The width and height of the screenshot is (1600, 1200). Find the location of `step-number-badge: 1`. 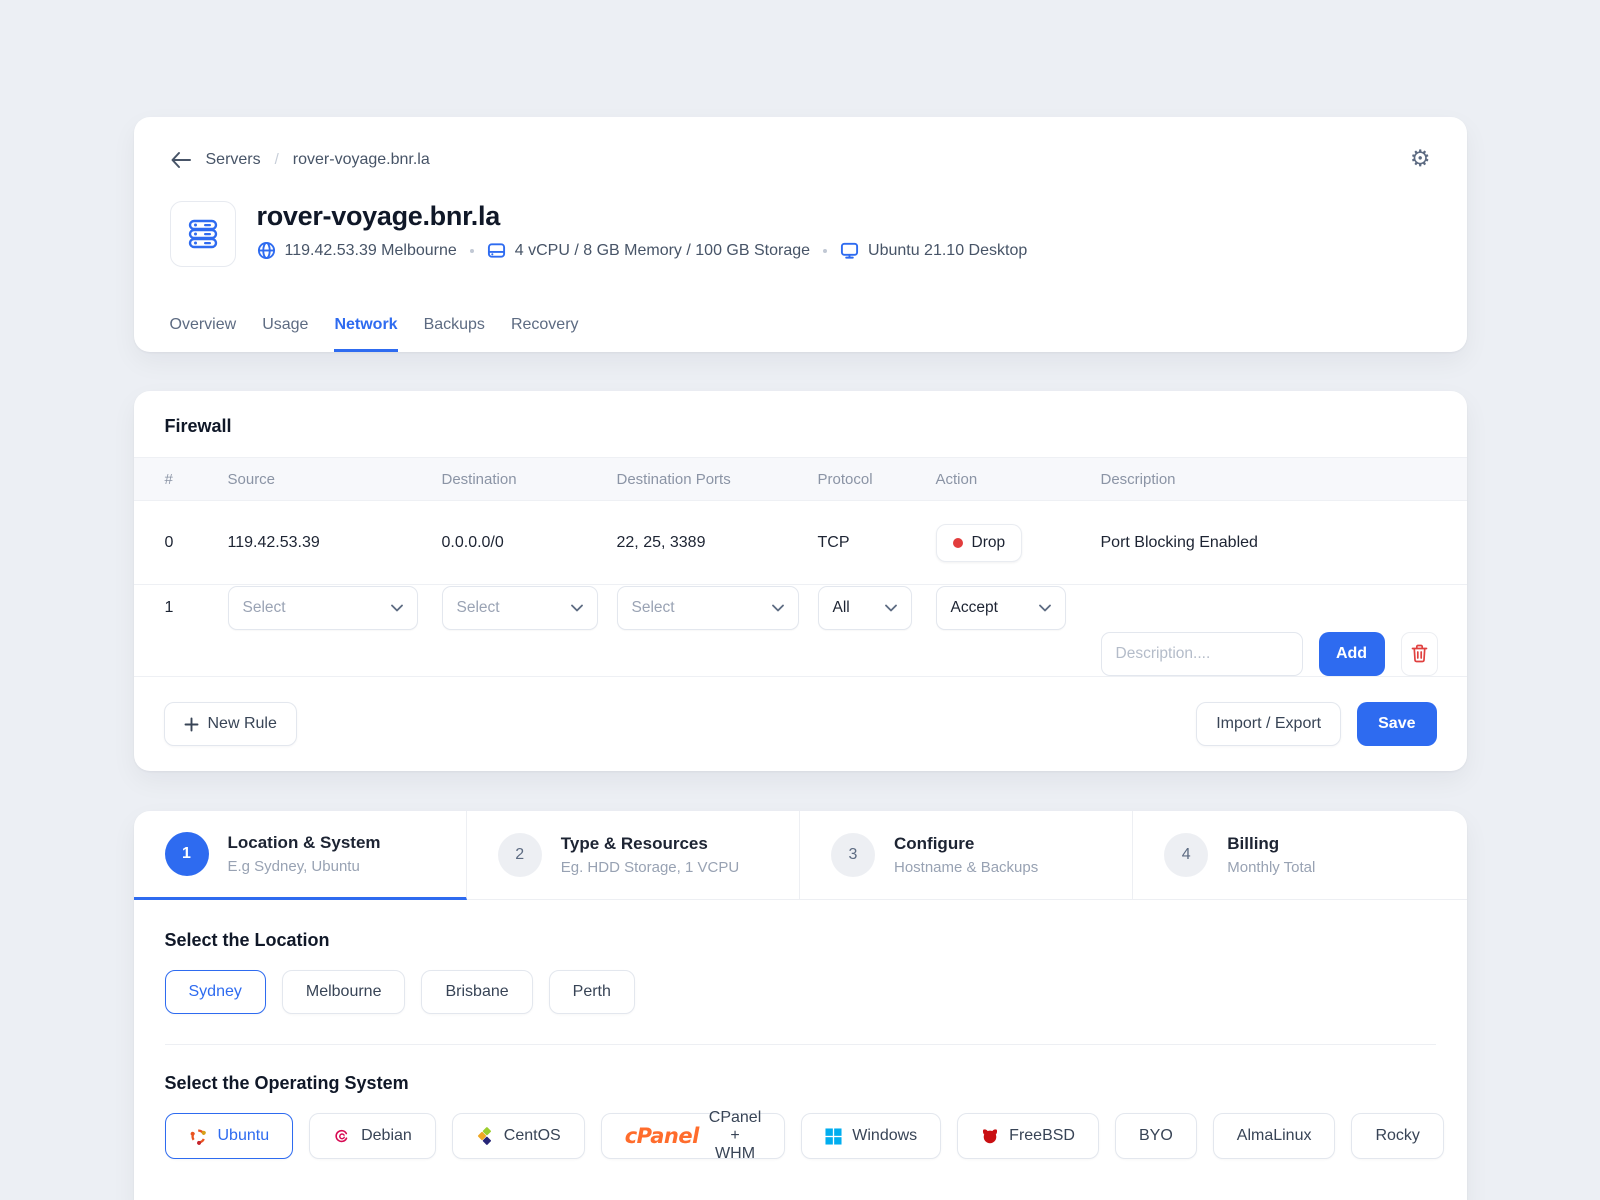

step-number-badge: 1 is located at coordinates (186, 854).